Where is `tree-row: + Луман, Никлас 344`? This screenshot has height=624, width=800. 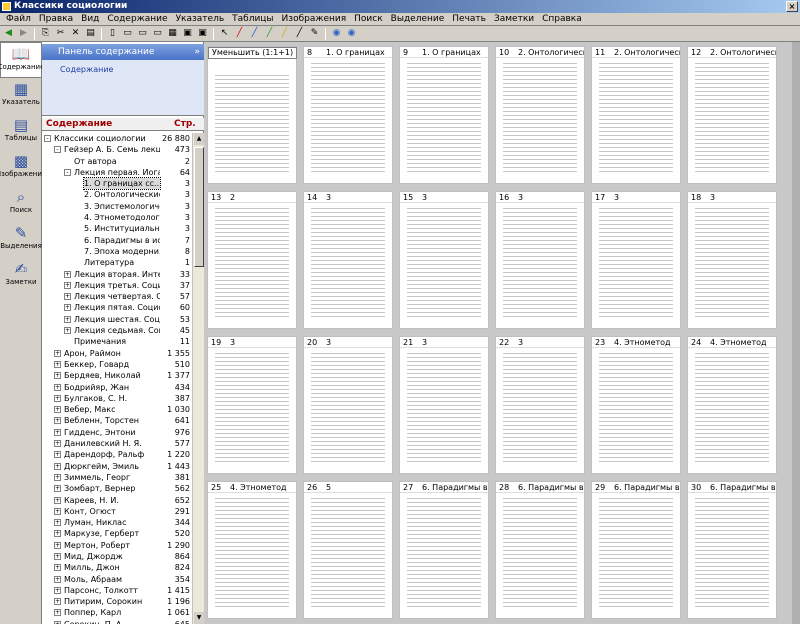
tree-row: + Луман, Никлас 344 is located at coordinates (117, 522).